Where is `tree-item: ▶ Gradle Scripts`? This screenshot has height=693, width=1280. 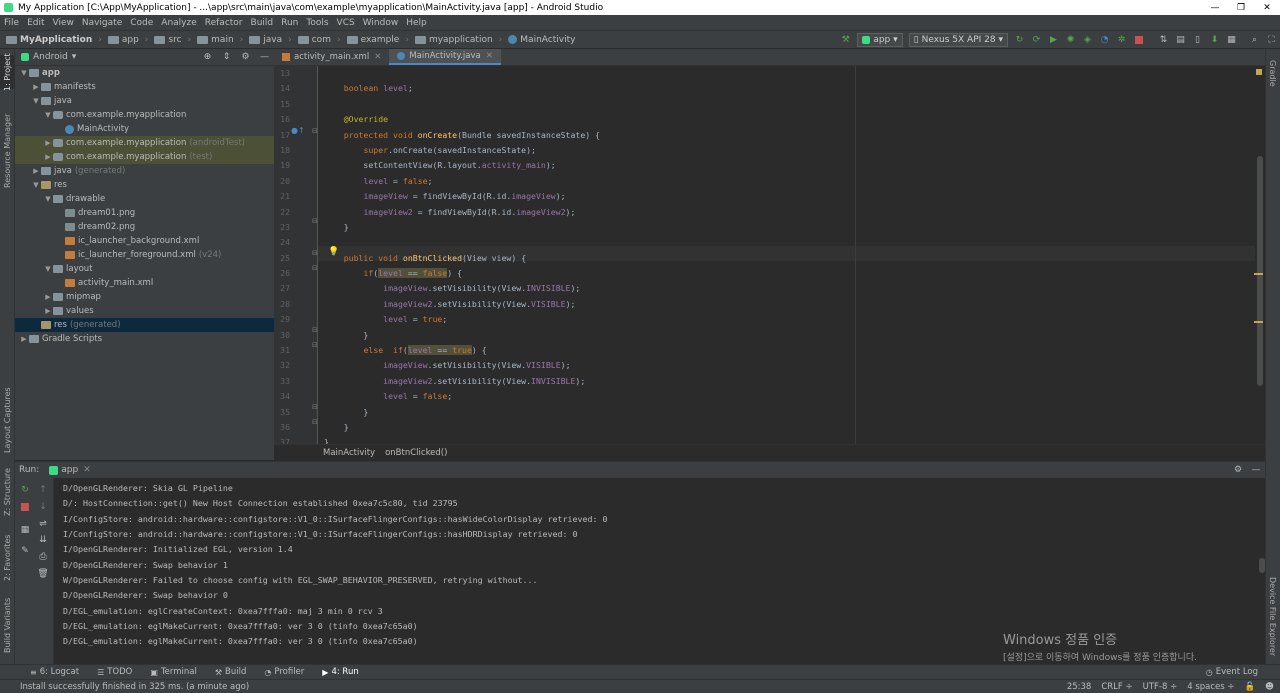 tree-item: ▶ Gradle Scripts is located at coordinates (144, 339).